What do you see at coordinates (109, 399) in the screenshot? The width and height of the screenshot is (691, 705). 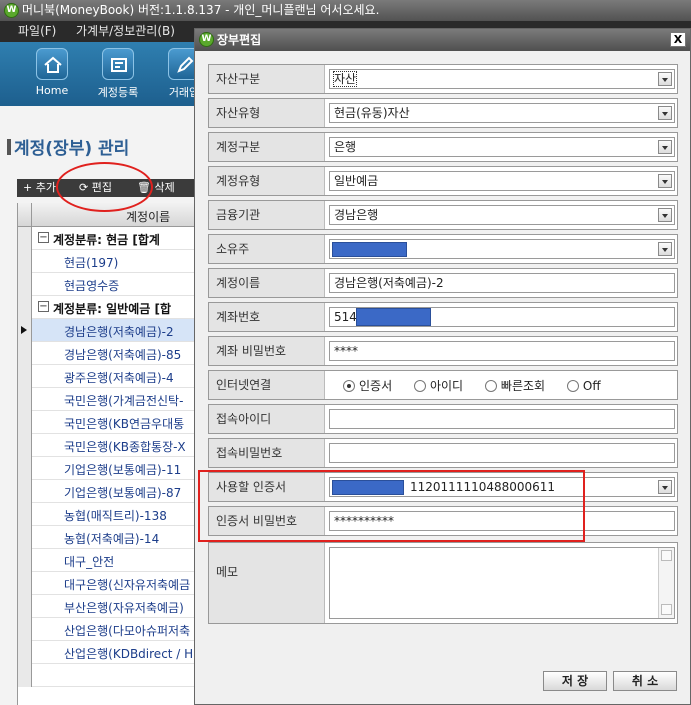 I see `list-item: 국민은행(가계금전신탁-` at bounding box center [109, 399].